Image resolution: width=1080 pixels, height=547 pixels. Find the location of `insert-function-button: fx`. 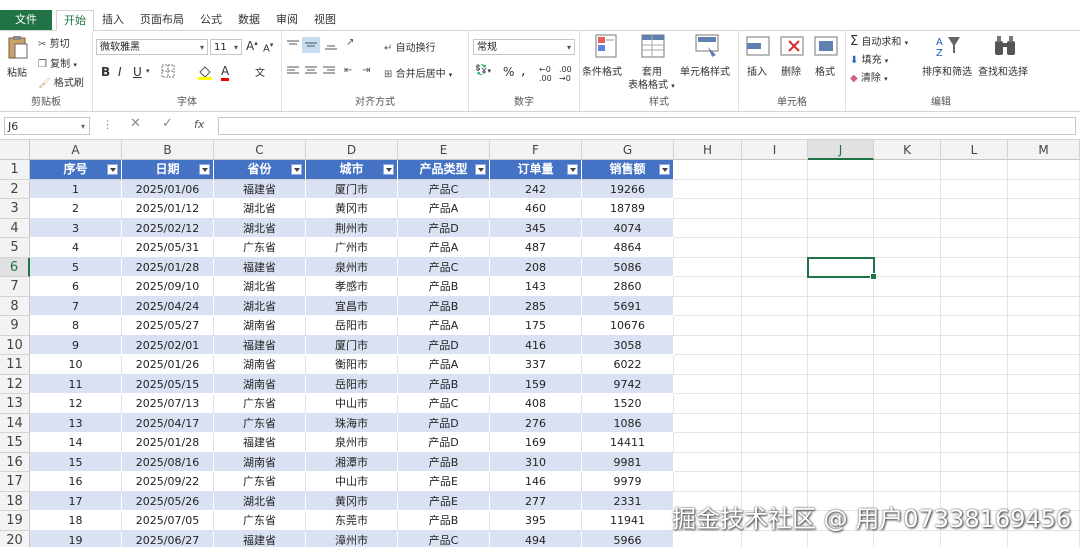

insert-function-button: fx is located at coordinates (199, 124).